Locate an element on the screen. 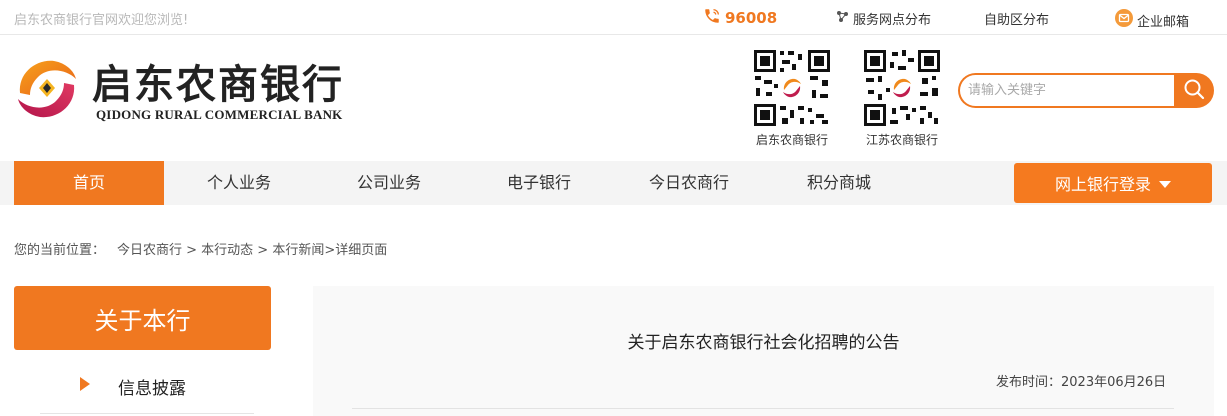 This screenshot has width=1227, height=416. login-label: 网上银行登录 is located at coordinates (1102, 184).